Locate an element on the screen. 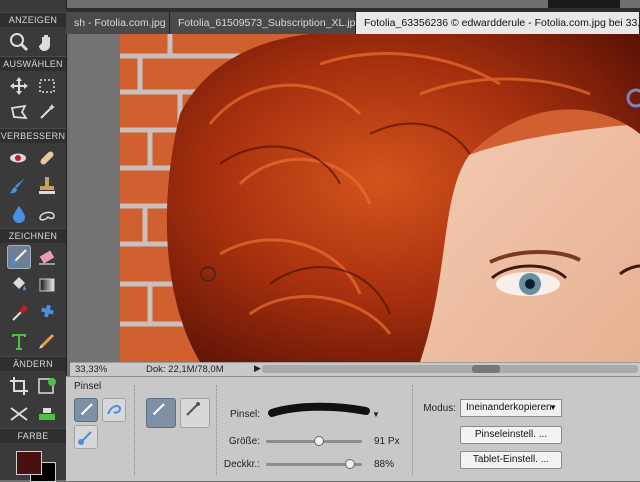 The height and width of the screenshot is (482, 640). clone-stamp-icon is located at coordinates (47, 186).